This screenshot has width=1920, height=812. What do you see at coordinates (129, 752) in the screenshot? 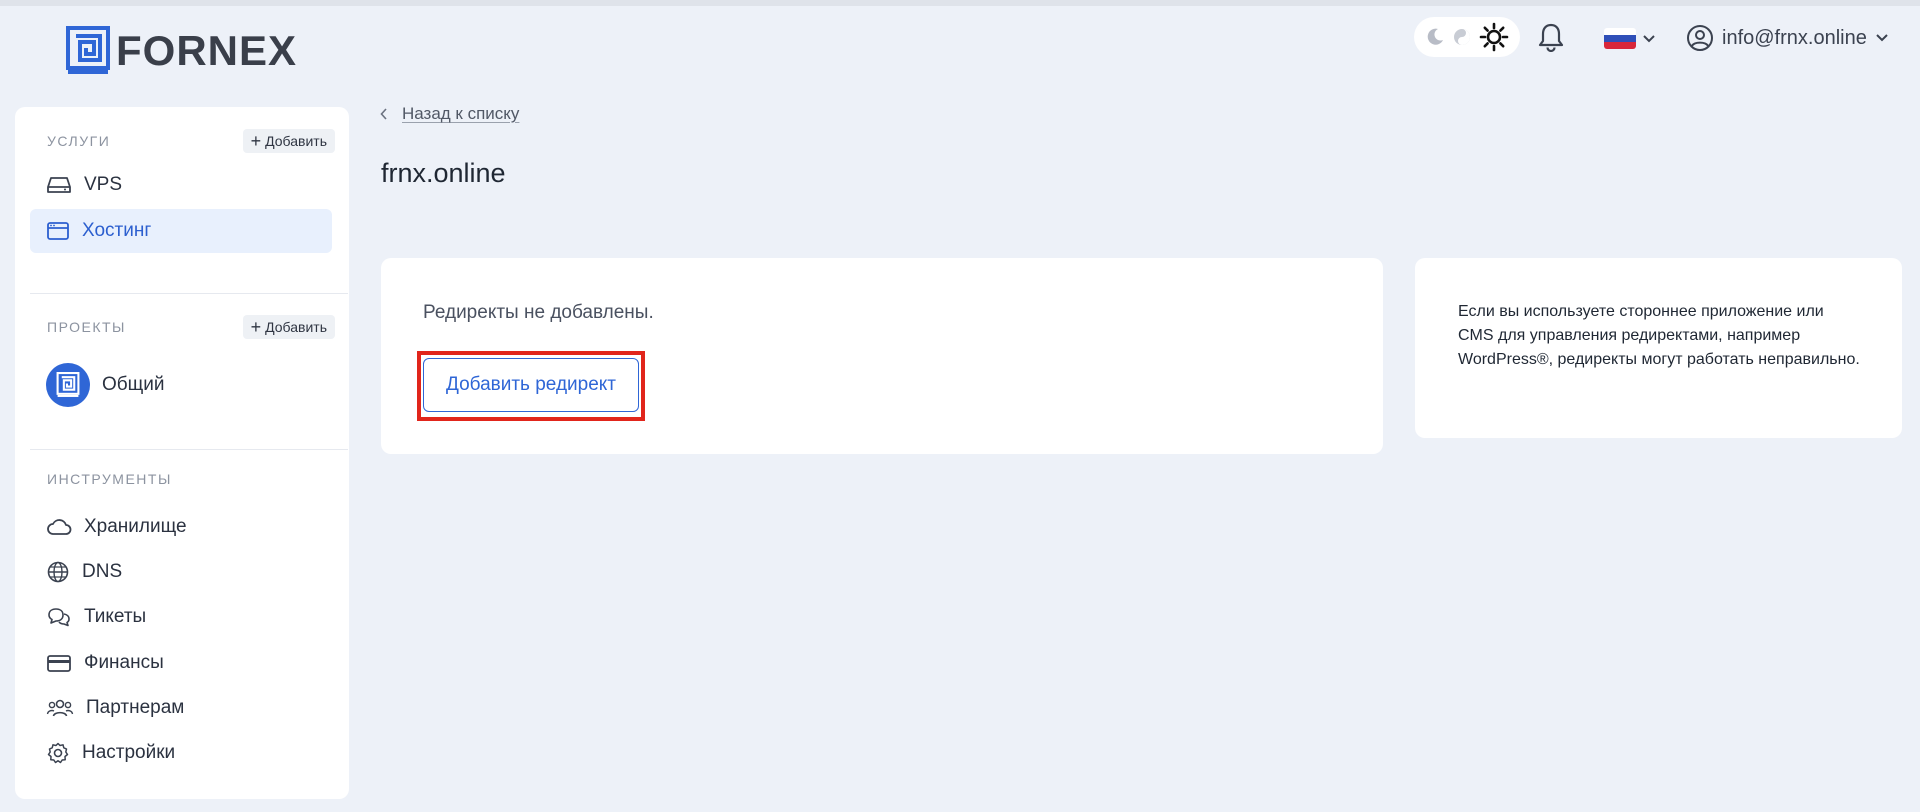
I see `sidebar-item-label: Настройки` at bounding box center [129, 752].